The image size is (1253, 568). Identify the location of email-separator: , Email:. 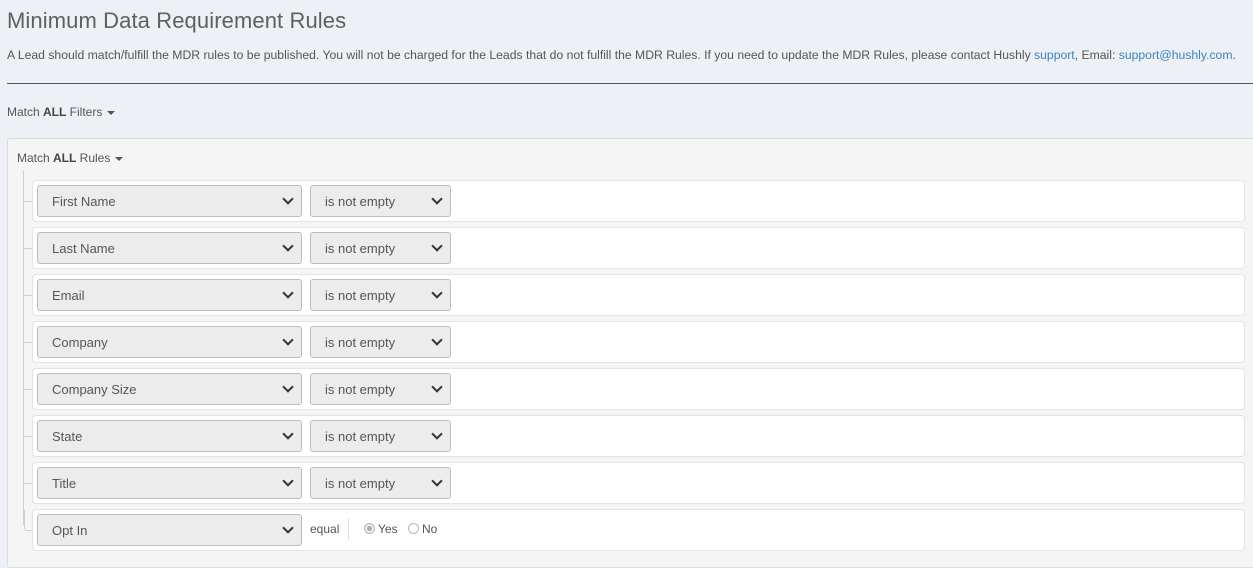
(1096, 55).